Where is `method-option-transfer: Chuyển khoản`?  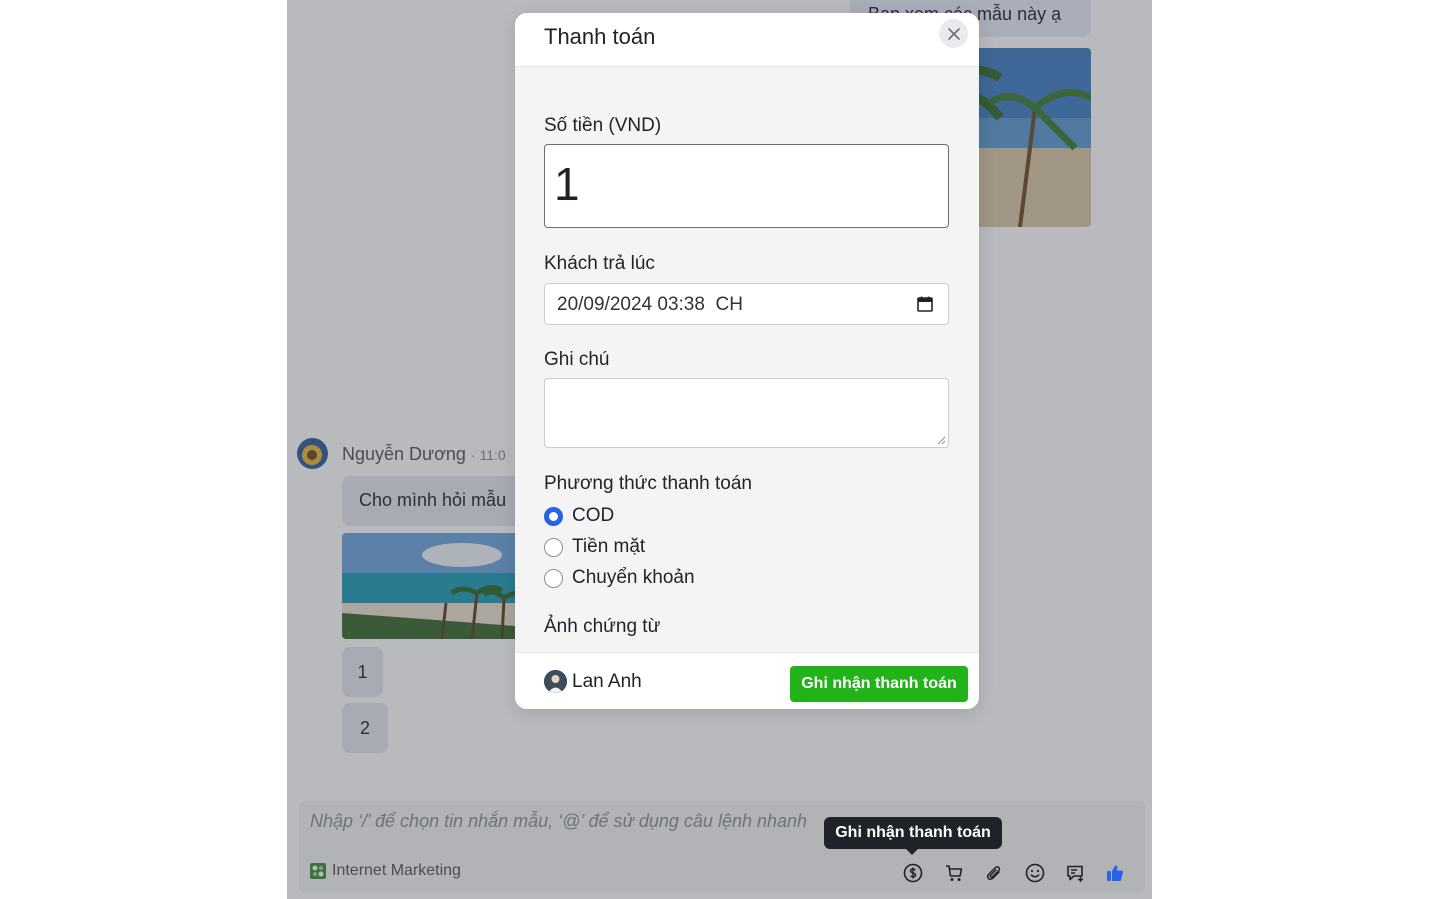
method-option-transfer: Chuyển khoản is located at coordinates (619, 578).